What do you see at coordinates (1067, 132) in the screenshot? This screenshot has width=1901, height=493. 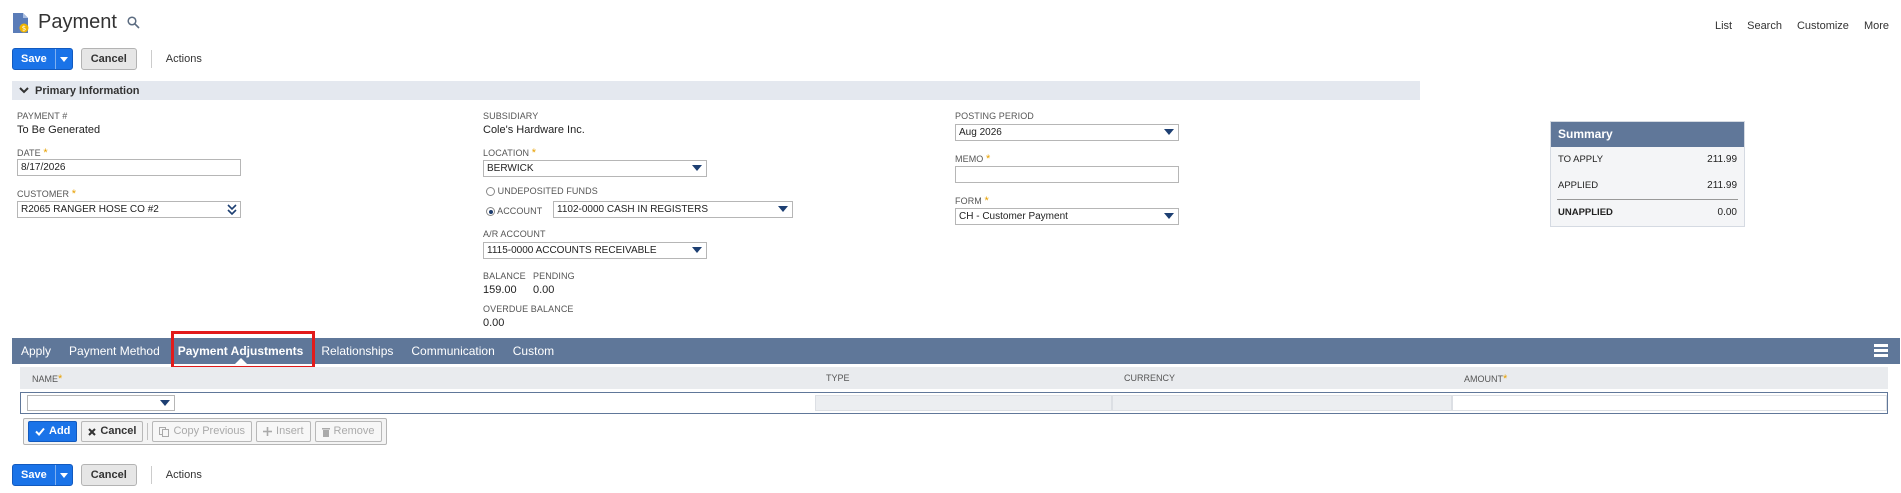 I see `posting-period-select: Aug 2026` at bounding box center [1067, 132].